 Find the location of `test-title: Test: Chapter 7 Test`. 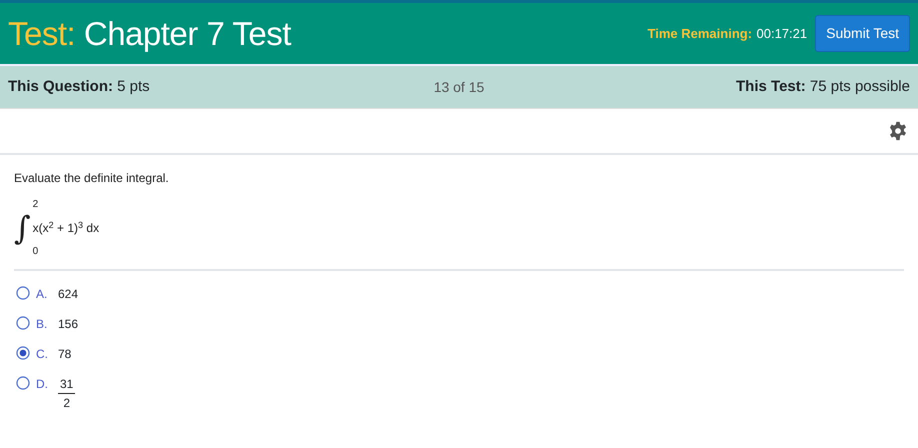

test-title: Test: Chapter 7 Test is located at coordinates (149, 34).